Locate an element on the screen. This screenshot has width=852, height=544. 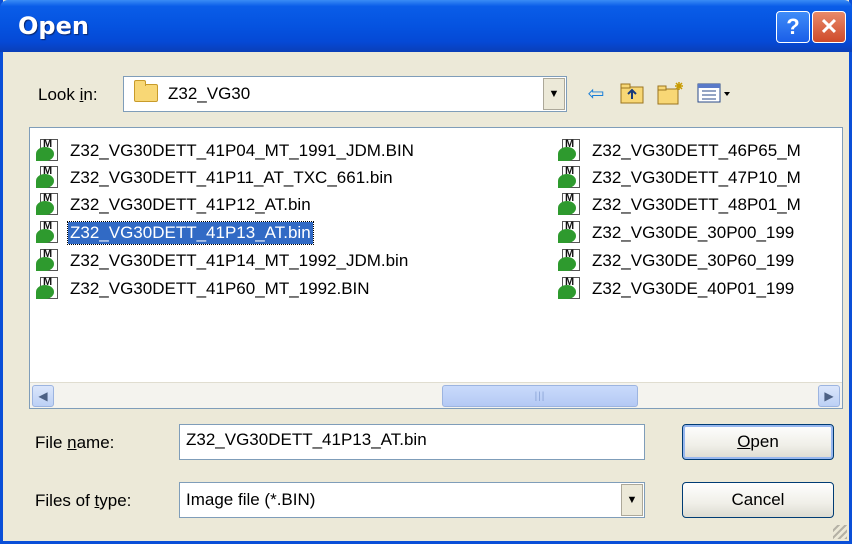
file-item: M Z32_VG30DE_30P60_199 is located at coordinates (677, 261).